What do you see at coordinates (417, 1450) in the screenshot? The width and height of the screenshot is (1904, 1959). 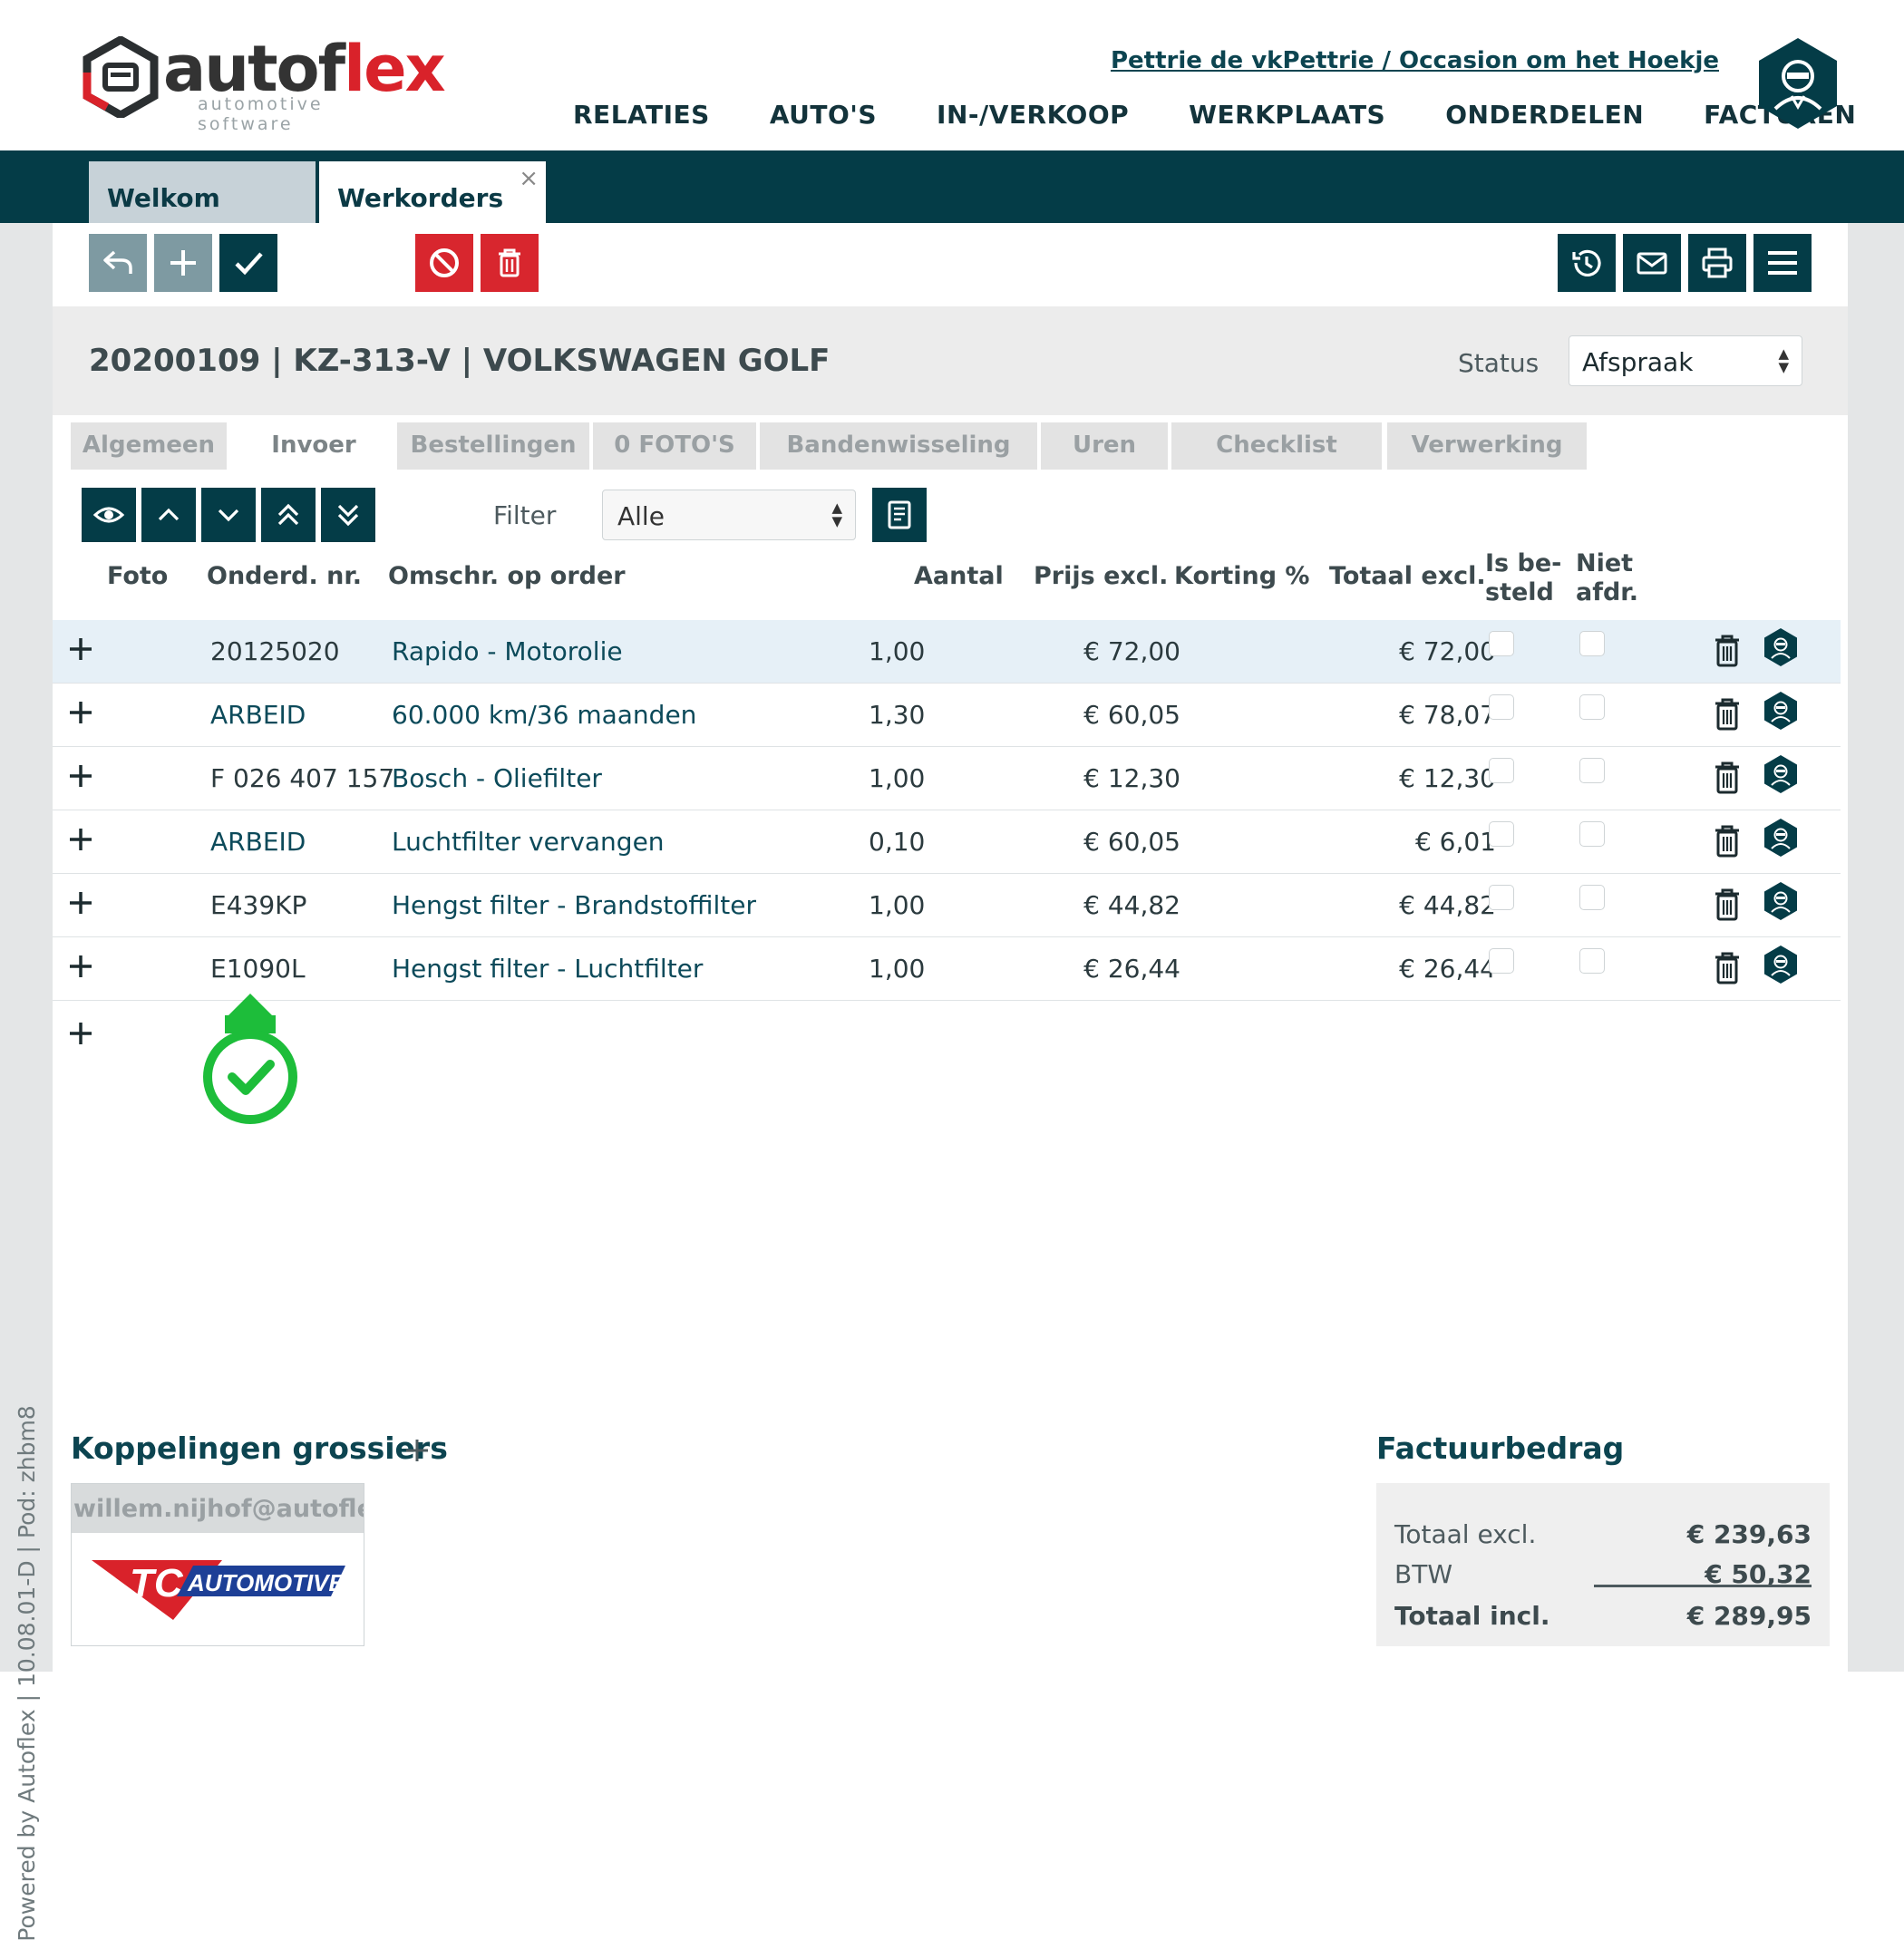 I see `add-koppeling-icon` at bounding box center [417, 1450].